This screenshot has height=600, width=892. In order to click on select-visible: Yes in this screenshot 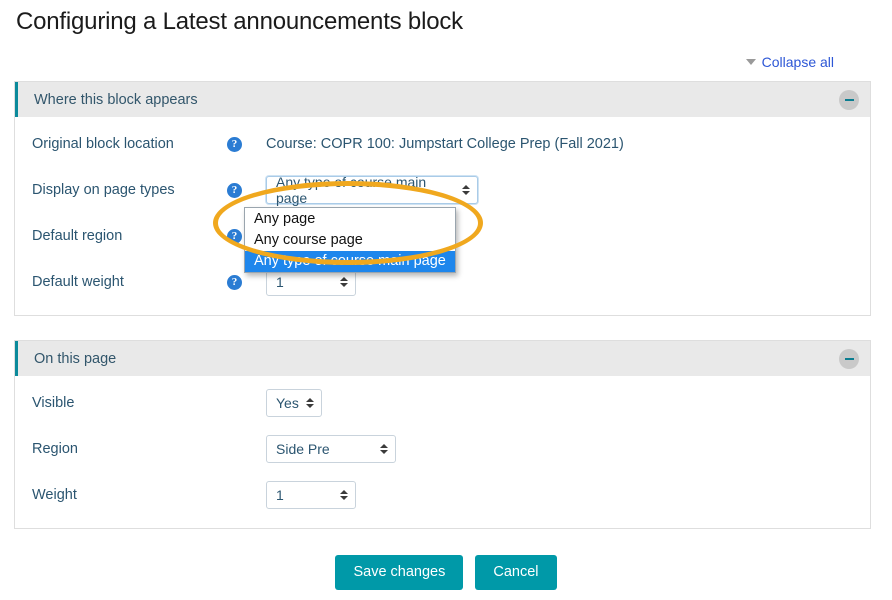, I will do `click(294, 403)`.